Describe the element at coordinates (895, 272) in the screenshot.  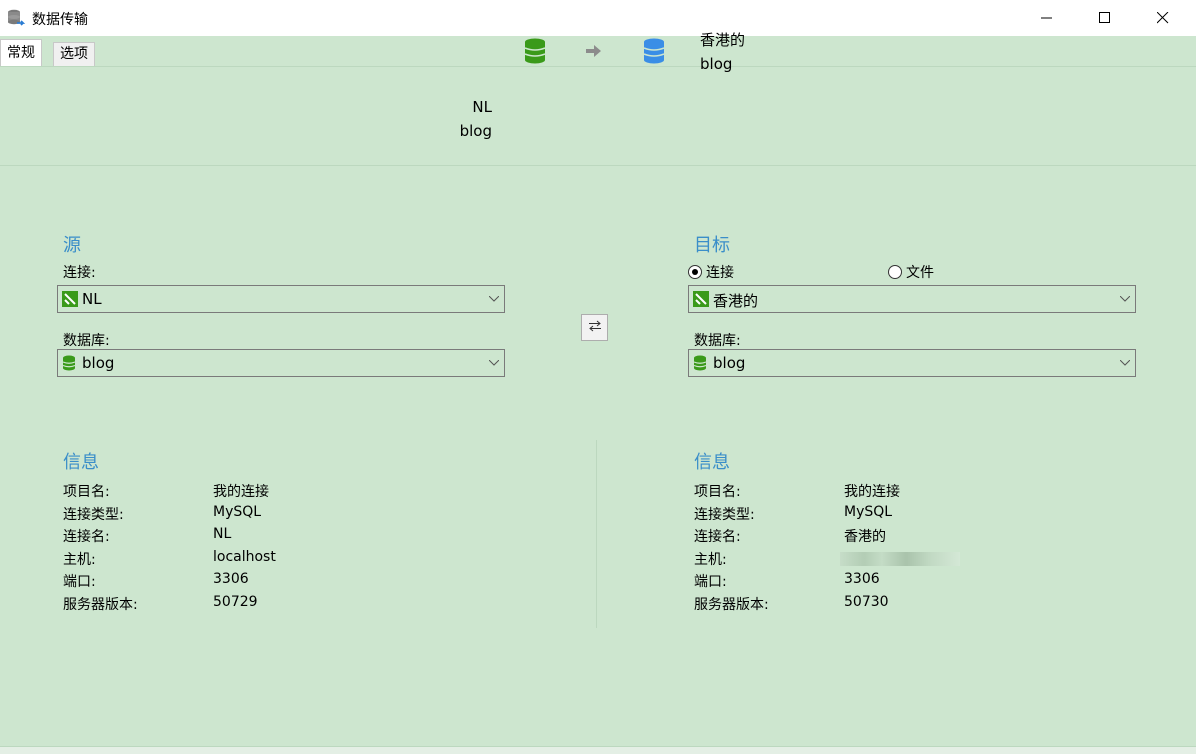
I see `radio-unselected-icon` at that location.